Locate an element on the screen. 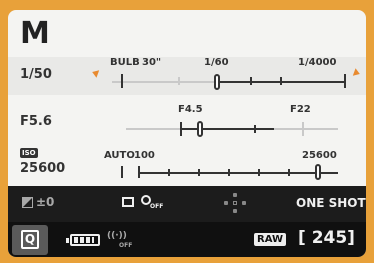 This screenshot has height=263, width=374. af-area-icon is located at coordinates (235, 203).